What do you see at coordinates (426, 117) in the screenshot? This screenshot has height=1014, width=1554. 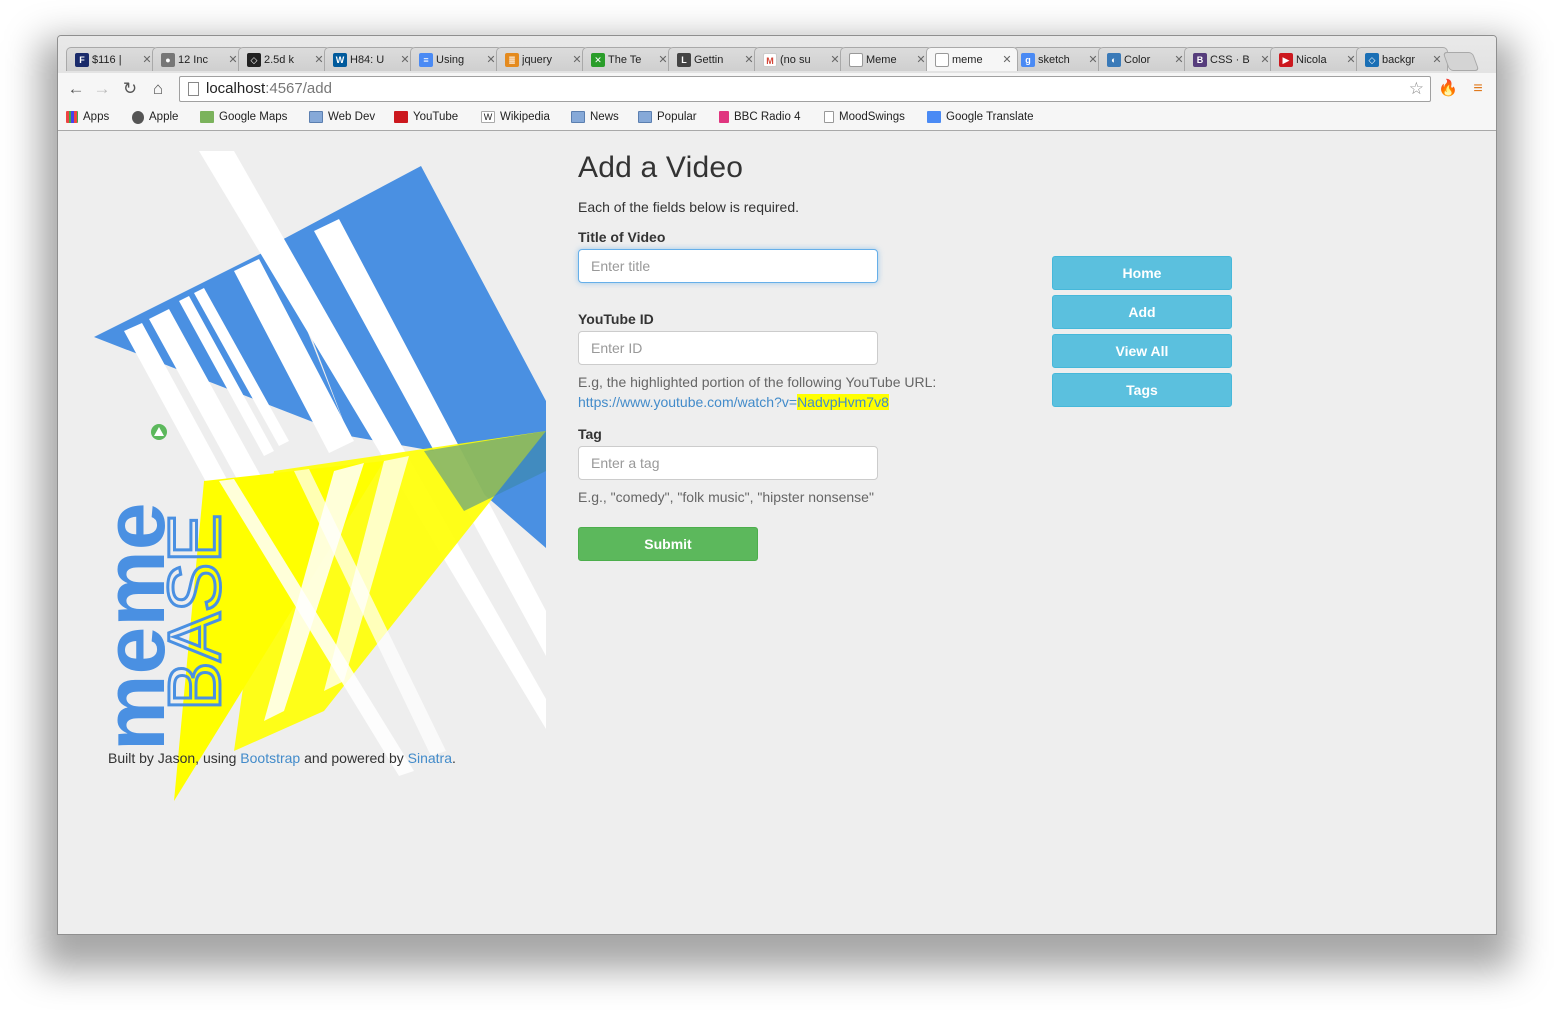 I see `bookmark-youtube: YouTube` at bounding box center [426, 117].